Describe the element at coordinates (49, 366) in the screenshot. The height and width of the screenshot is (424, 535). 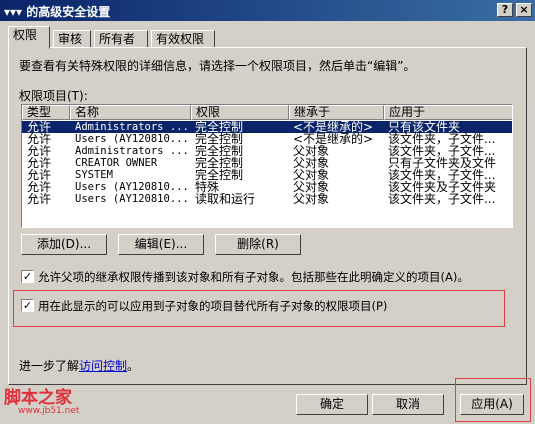
I see `learn-more-prefix: 进一步了解` at that location.